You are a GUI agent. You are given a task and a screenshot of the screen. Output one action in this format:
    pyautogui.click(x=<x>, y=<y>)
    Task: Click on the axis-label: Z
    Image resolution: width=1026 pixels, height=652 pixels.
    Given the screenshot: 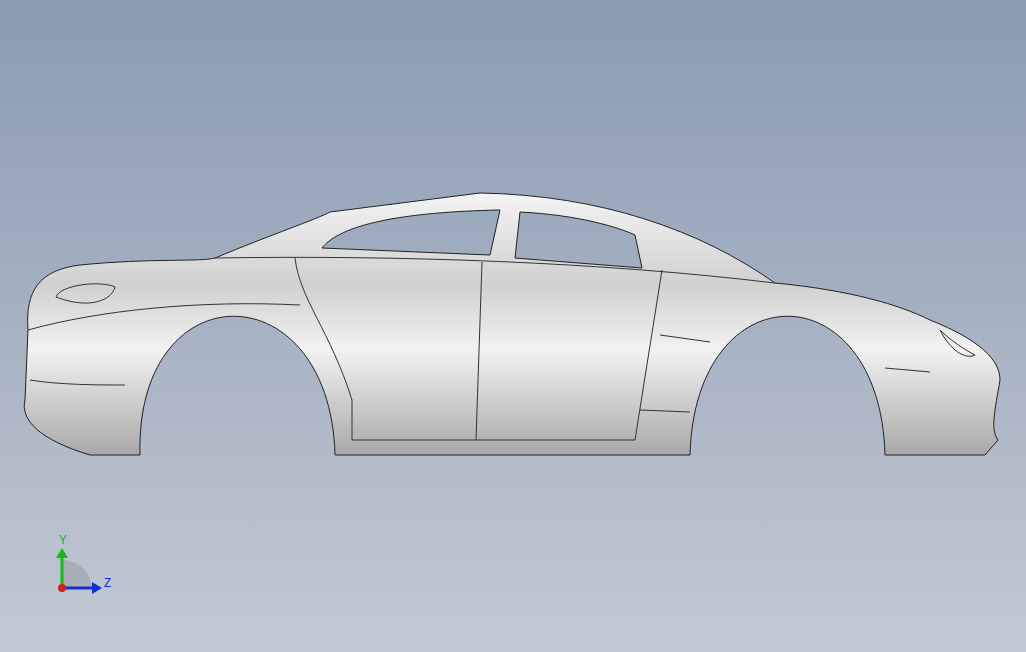 What is the action you would take?
    pyautogui.click(x=108, y=583)
    